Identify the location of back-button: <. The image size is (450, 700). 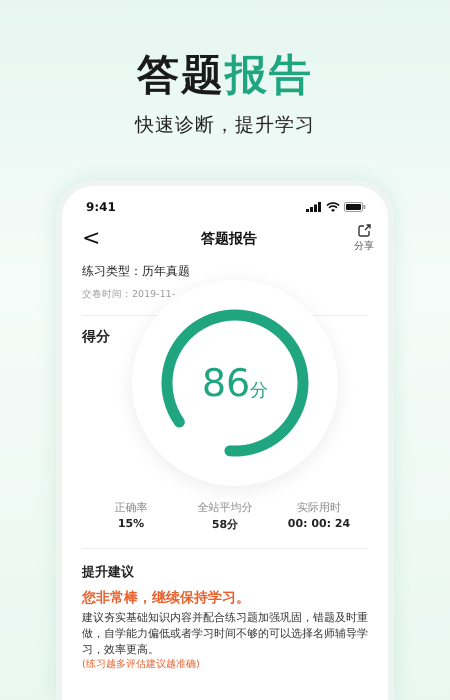
(91, 239).